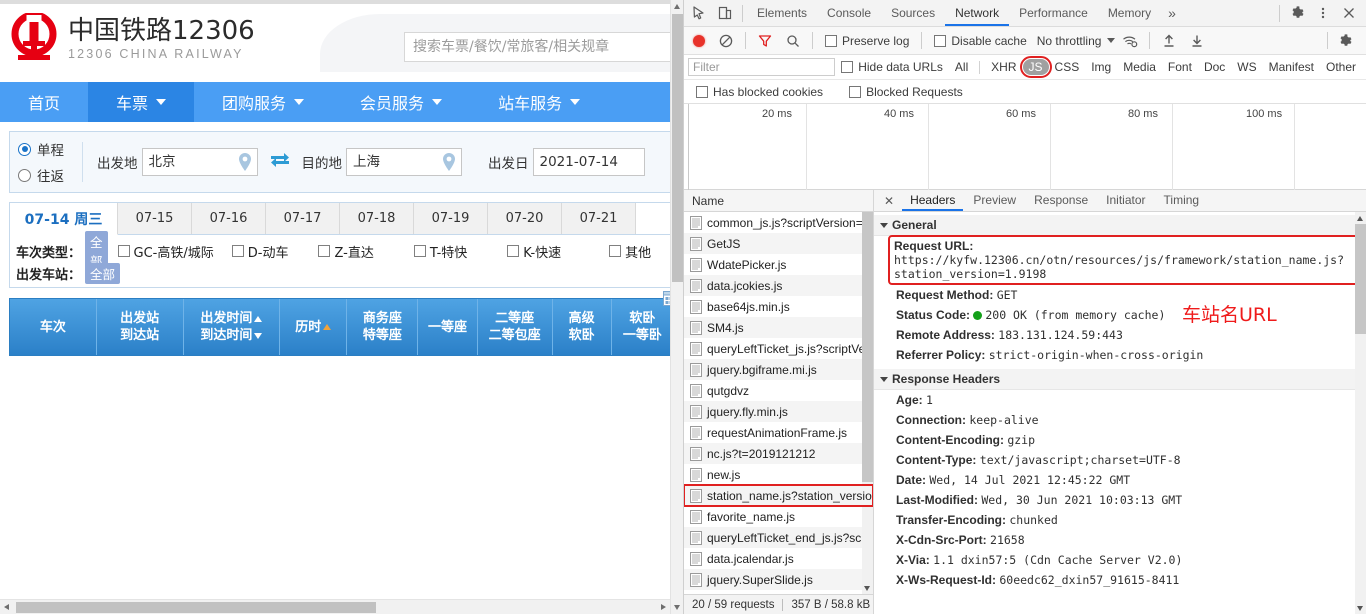 Image resolution: width=1366 pixels, height=614 pixels. Describe the element at coordinates (132, 38) in the screenshot. I see `site-logo: 中国铁路12306 12306 CHINA RAILWAY` at that location.